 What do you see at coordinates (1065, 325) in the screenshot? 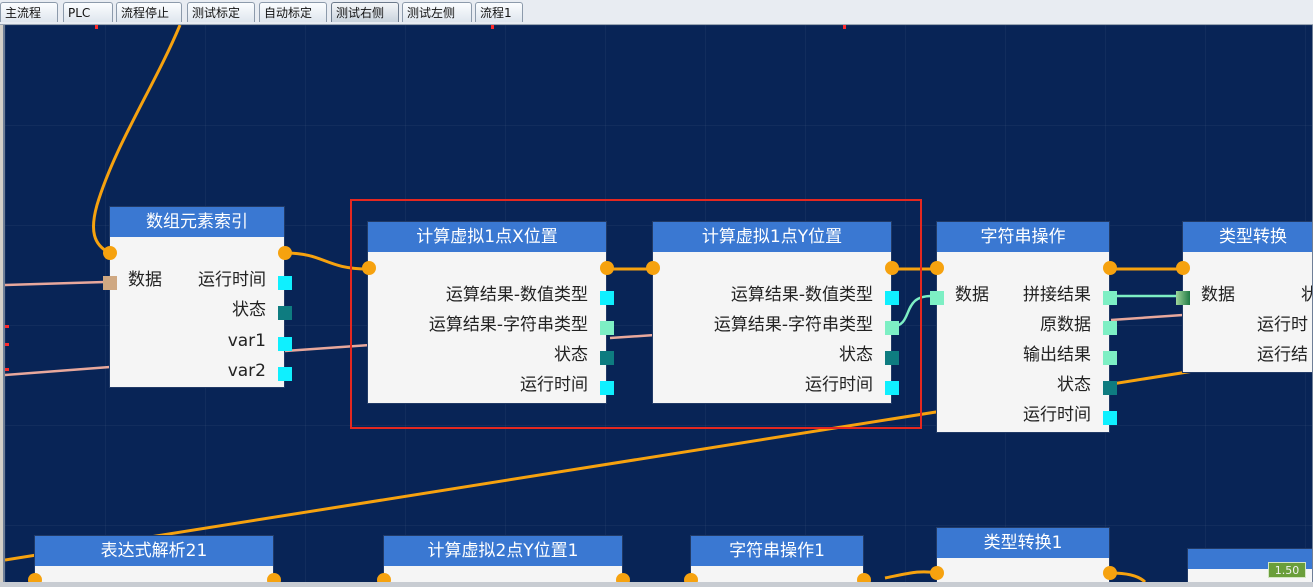
I see `port-label: 原数据` at bounding box center [1065, 325].